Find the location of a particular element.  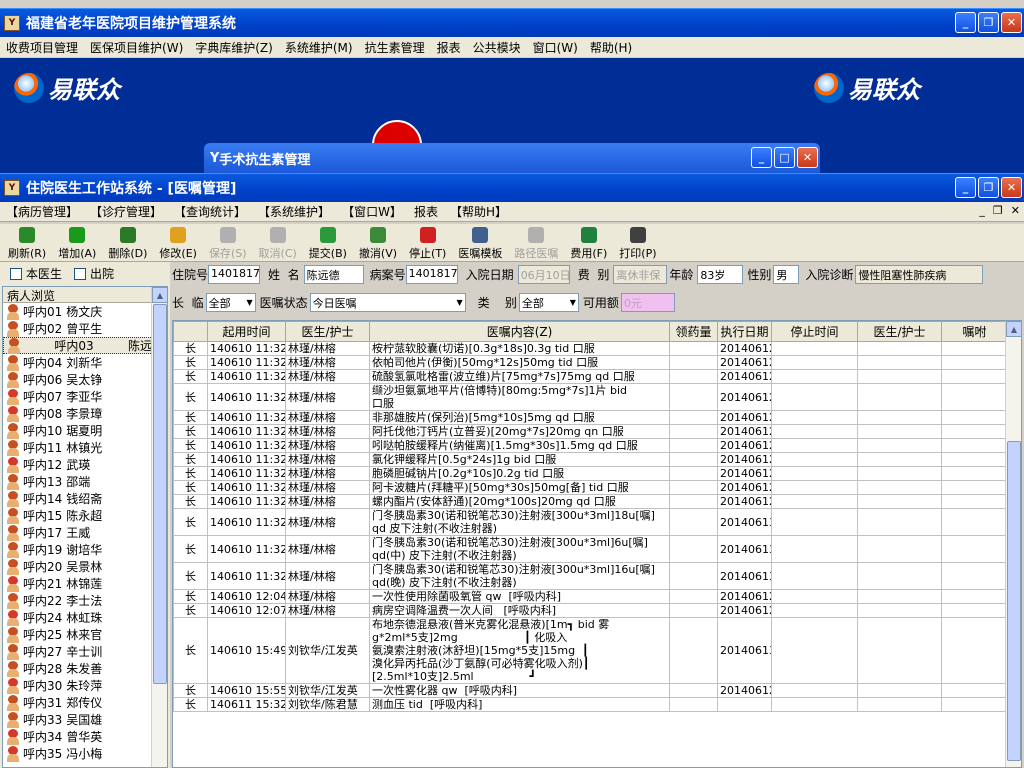

order-row: 长 140611 15:32 刘钦华/陈君慧 测血压 tid [呼吸内科] is located at coordinates (590, 704).